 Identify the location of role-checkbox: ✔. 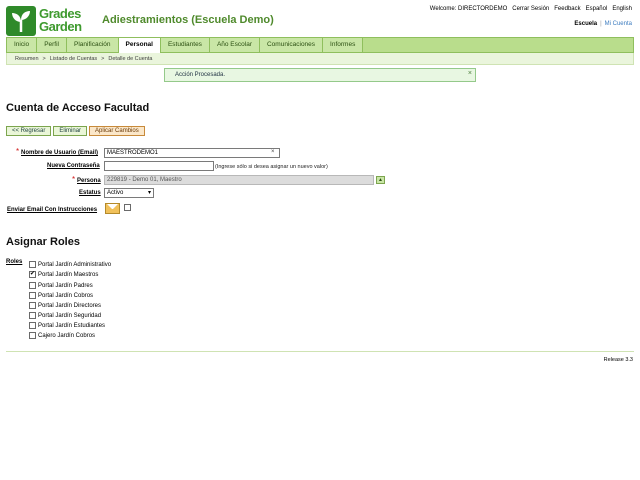
(32, 274).